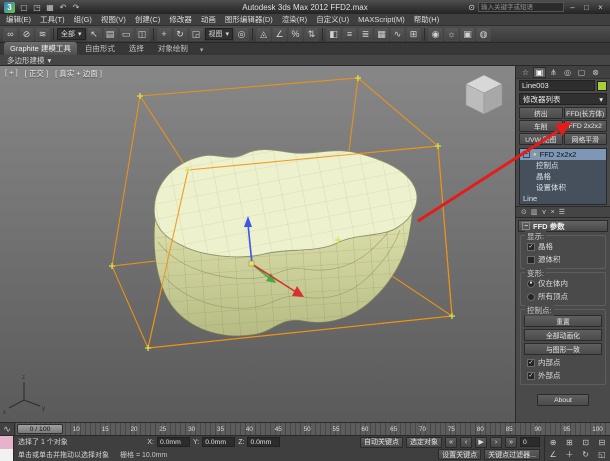  I want to click on menu-item-customize: 自定义(U), so click(332, 19).